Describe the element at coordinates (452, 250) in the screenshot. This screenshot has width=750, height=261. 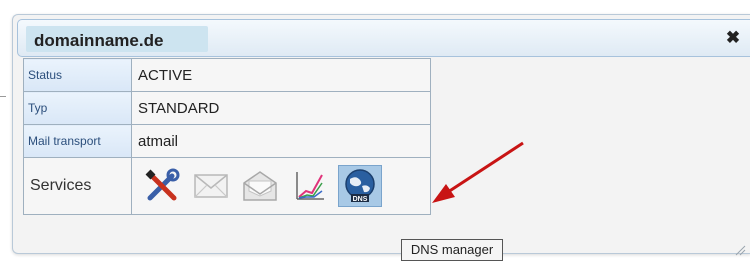
I see `dns-manager-tooltip: DNS manager` at that location.